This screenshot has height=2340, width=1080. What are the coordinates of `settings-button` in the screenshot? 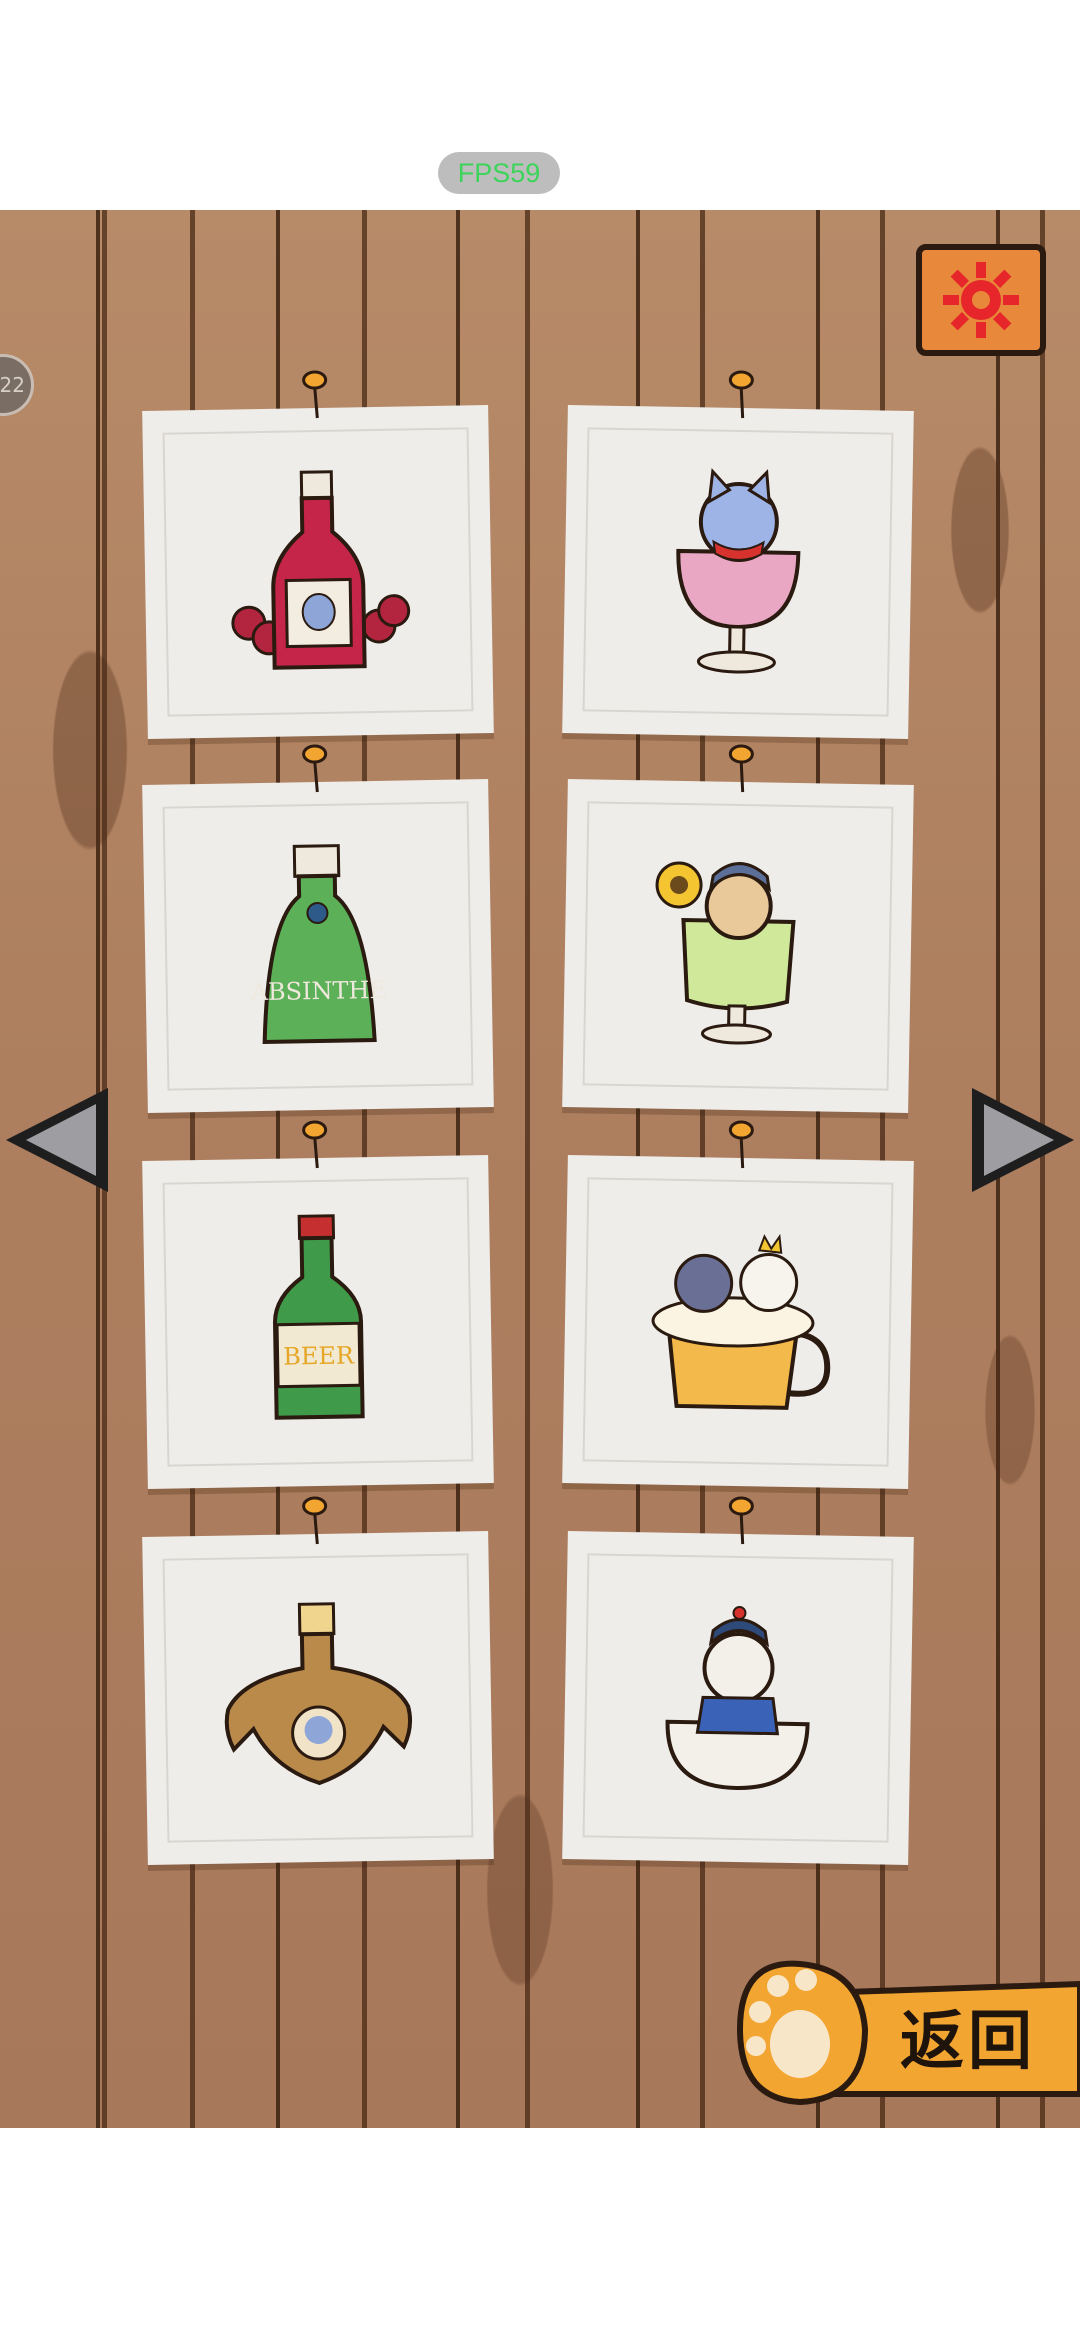 It's located at (981, 300).